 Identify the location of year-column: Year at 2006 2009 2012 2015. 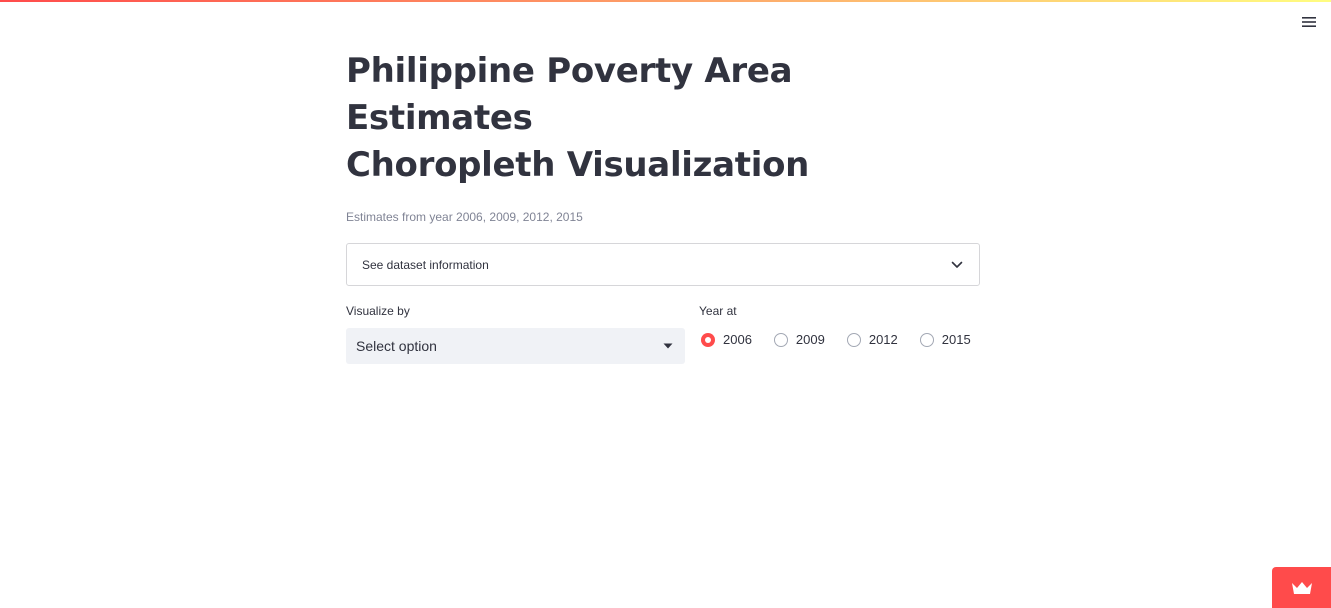
(845, 333).